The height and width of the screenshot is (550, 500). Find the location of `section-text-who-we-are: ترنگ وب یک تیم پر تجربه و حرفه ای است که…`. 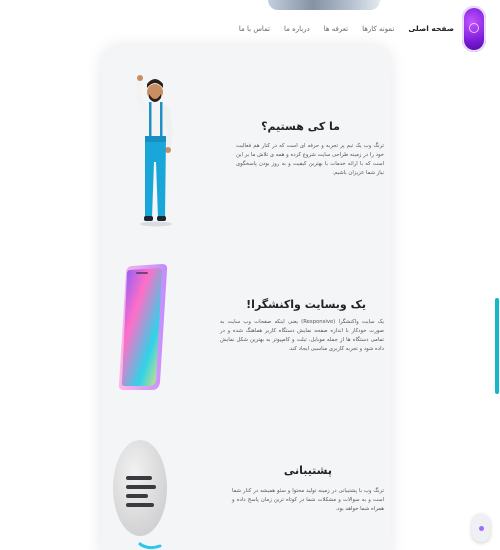

section-text-who-we-are: ترنگ وب یک تیم پر تجربه و حرفه ای است که… is located at coordinates (310, 159).